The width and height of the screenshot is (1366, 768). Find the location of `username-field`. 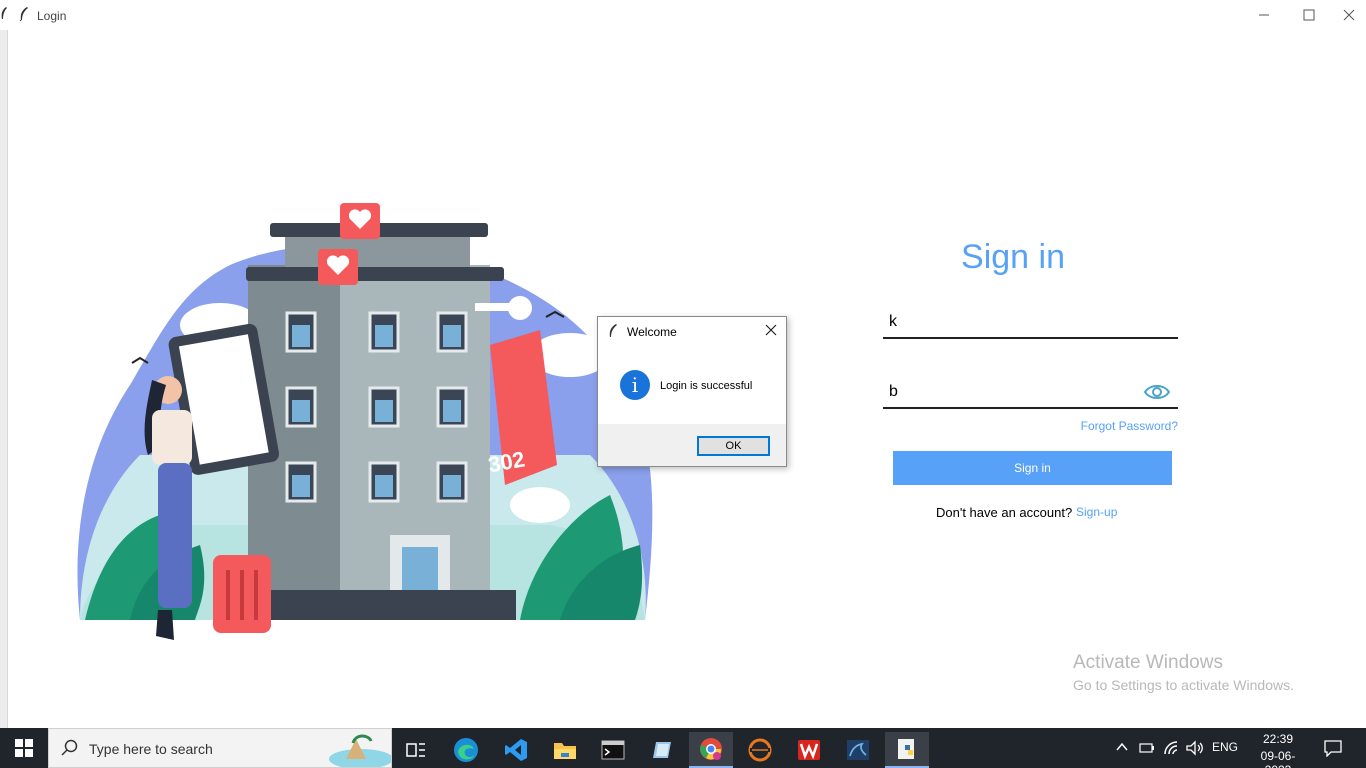

username-field is located at coordinates (1030, 323).